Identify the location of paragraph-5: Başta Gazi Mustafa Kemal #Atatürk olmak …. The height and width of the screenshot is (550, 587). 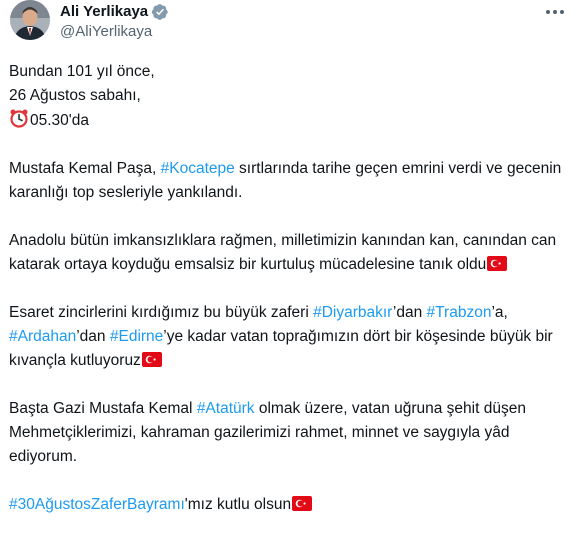
(291, 433).